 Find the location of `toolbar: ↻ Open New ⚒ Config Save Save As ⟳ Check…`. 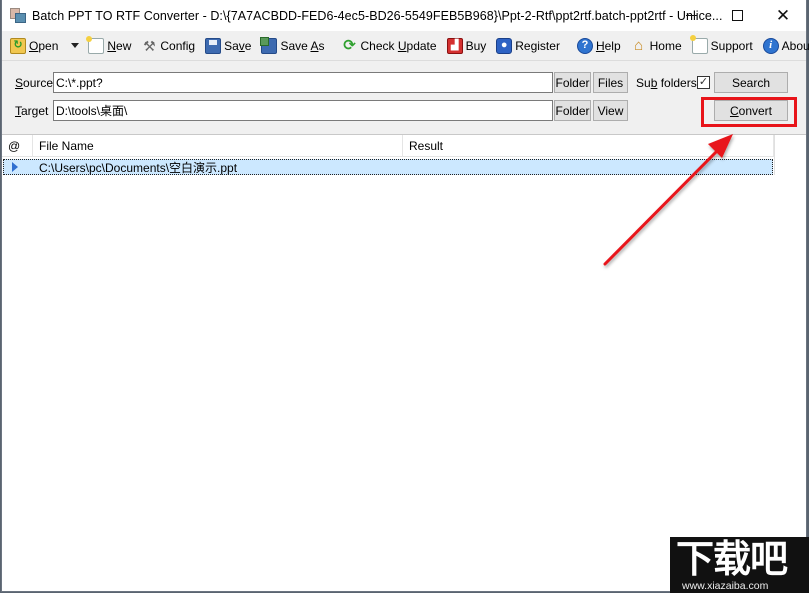

toolbar: ↻ Open New ⚒ Config Save Save As ⟳ Check… is located at coordinates (405, 46).